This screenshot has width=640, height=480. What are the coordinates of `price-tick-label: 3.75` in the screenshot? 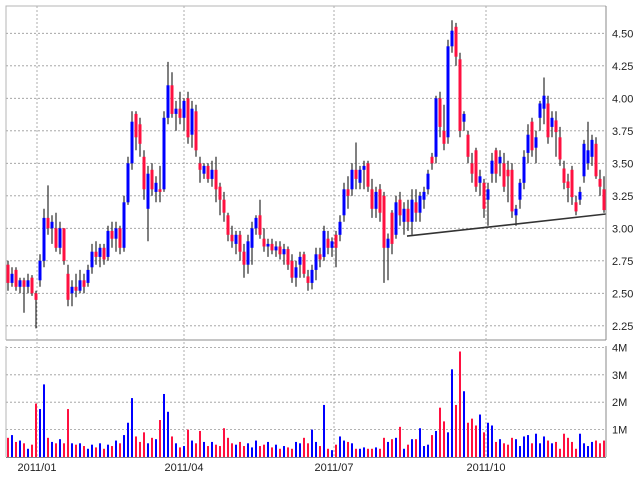 It's located at (622, 132).